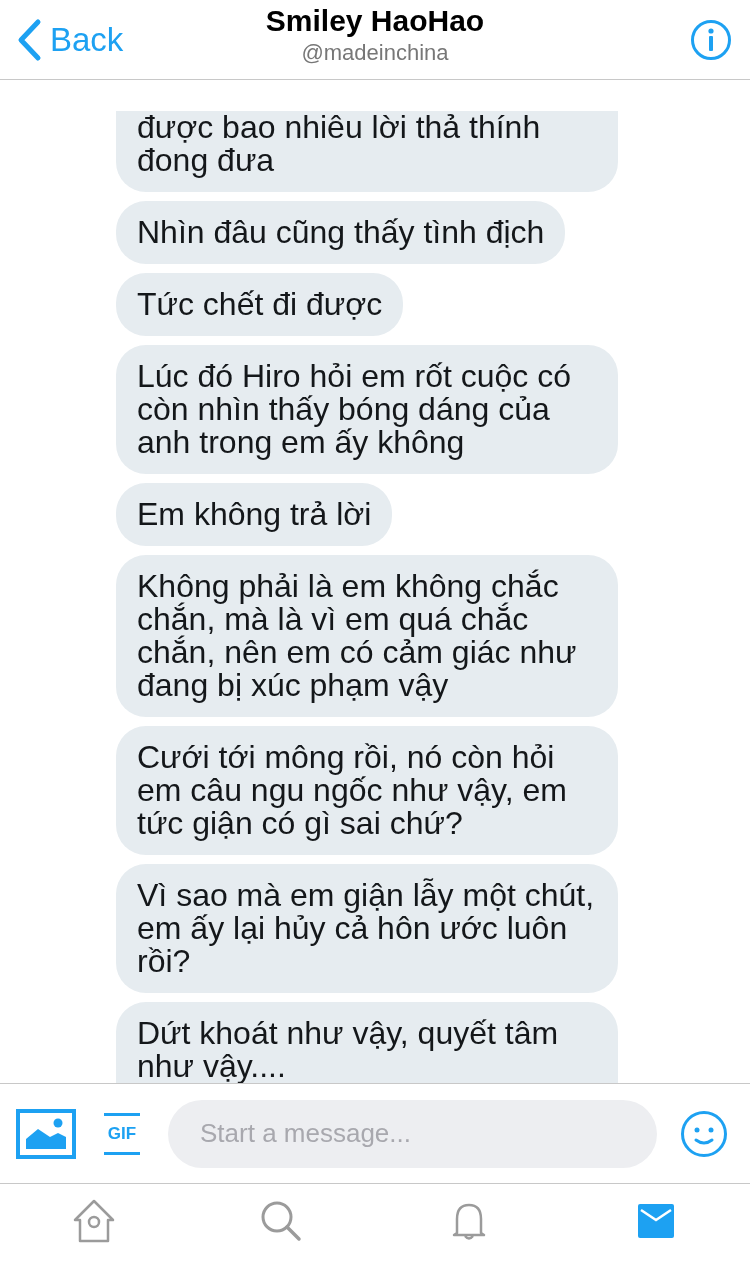 The image size is (750, 1286). Describe the element at coordinates (704, 1133) in the screenshot. I see `emoji-icon` at that location.